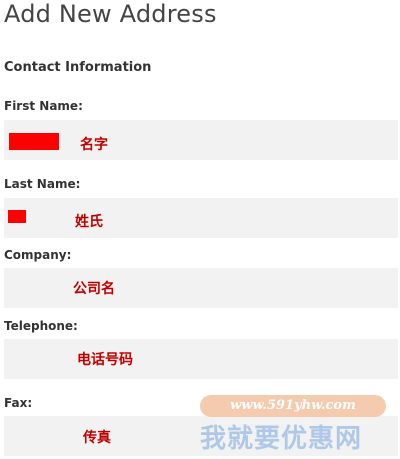 The width and height of the screenshot is (400, 459). I want to click on company-annotation: 公司名, so click(94, 289).